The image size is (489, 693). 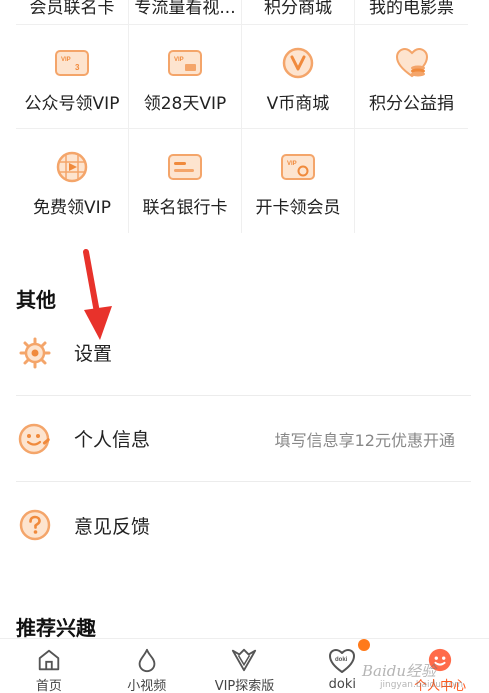 What do you see at coordinates (35, 525) in the screenshot?
I see `question-icon` at bounding box center [35, 525].